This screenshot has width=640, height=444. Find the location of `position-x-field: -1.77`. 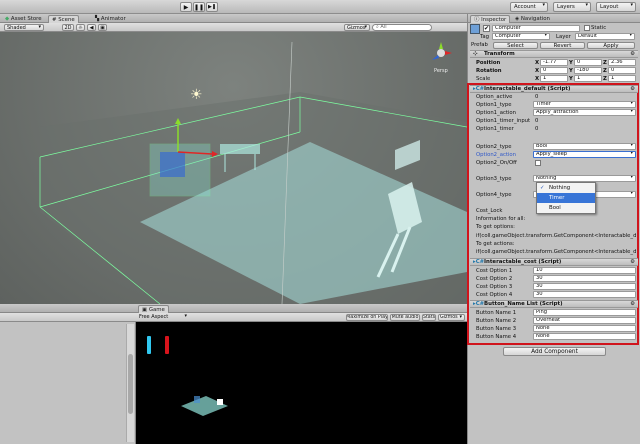

position-x-field: -1.77 is located at coordinates (554, 62).